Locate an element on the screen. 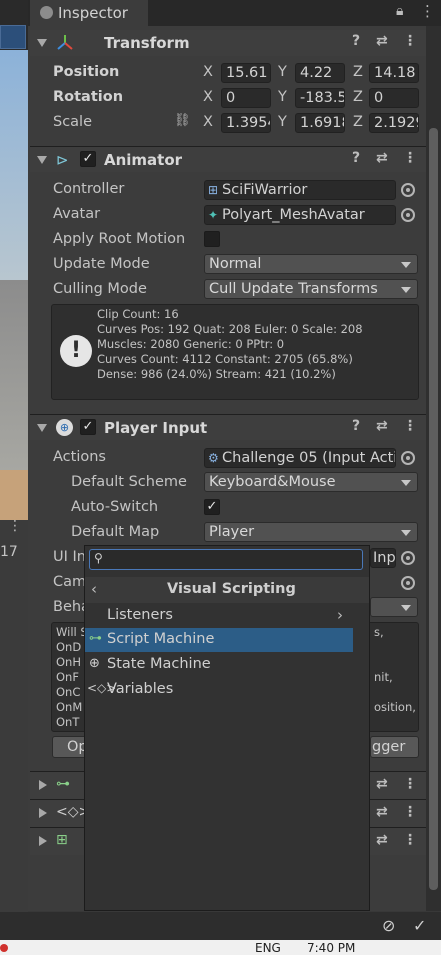 This screenshot has height=955, width=441. menu-item-state-machine: ⊕ State Machine is located at coordinates (219, 665).